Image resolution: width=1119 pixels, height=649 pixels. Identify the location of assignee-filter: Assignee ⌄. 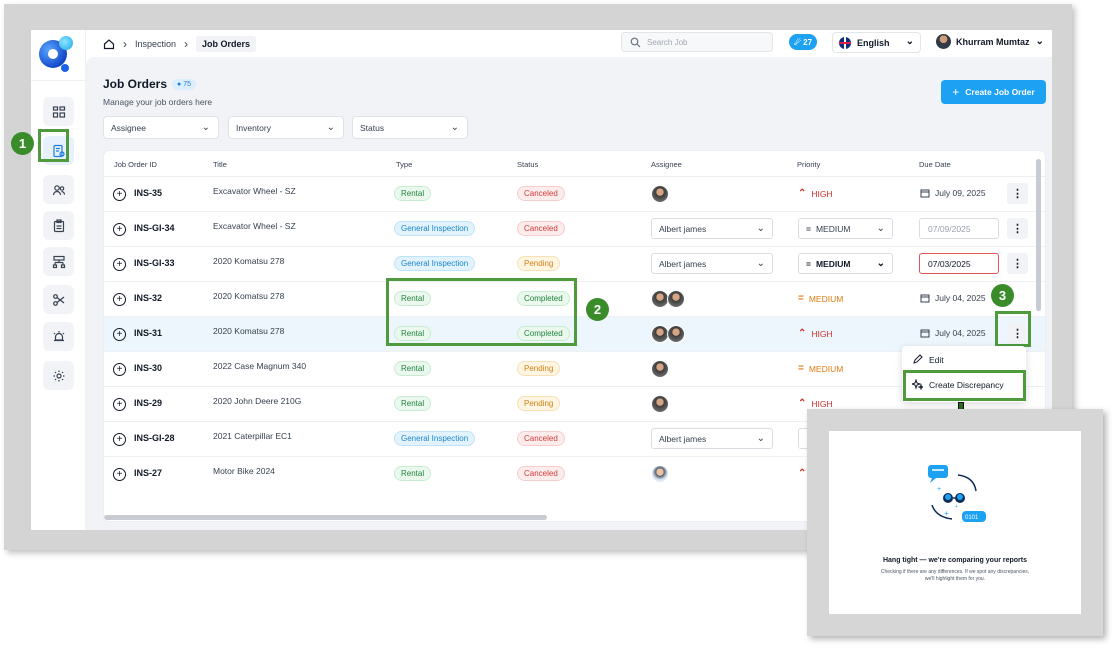
(161, 127).